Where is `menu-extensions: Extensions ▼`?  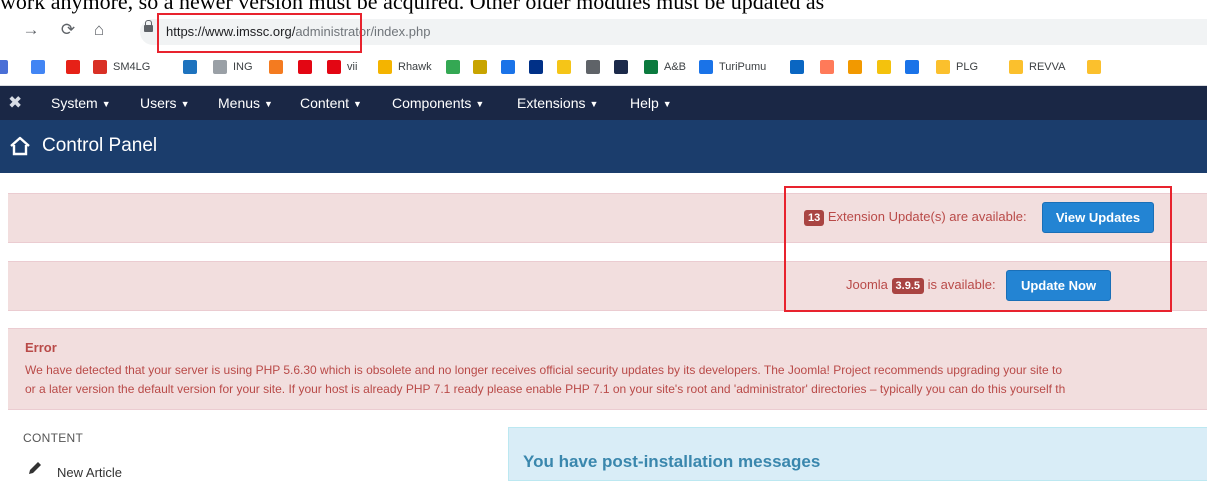 menu-extensions: Extensions ▼ is located at coordinates (557, 103).